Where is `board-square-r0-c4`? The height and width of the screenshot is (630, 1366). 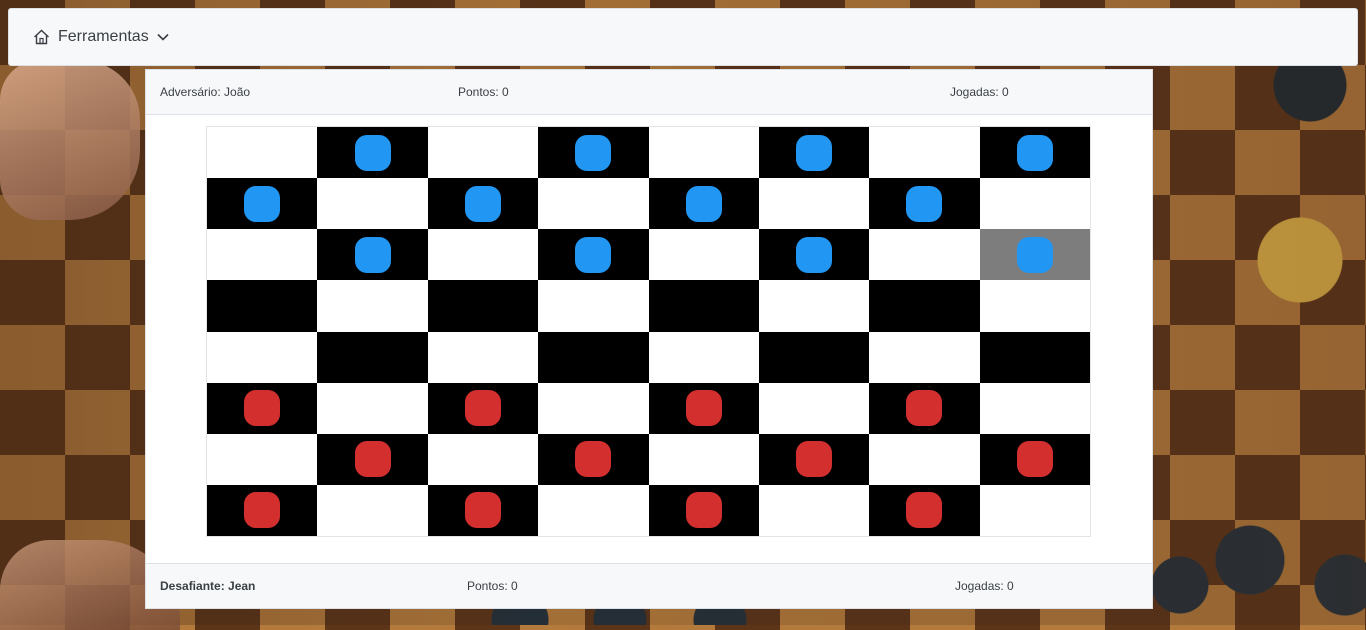
board-square-r0-c4 is located at coordinates (703, 153).